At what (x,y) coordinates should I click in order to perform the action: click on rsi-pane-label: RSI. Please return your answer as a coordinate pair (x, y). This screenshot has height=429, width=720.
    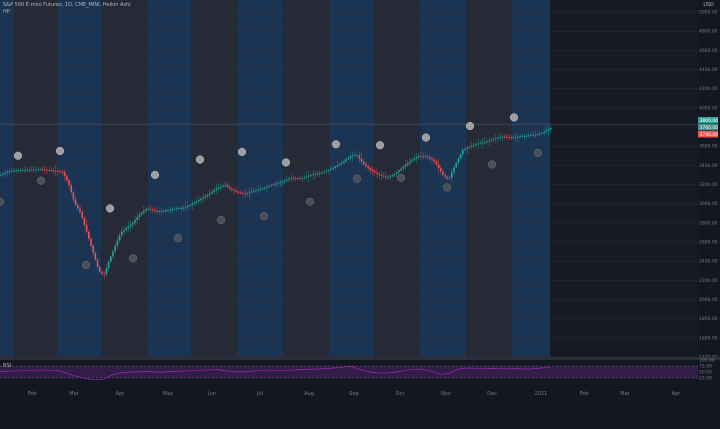
    Looking at the image, I should click on (7, 366).